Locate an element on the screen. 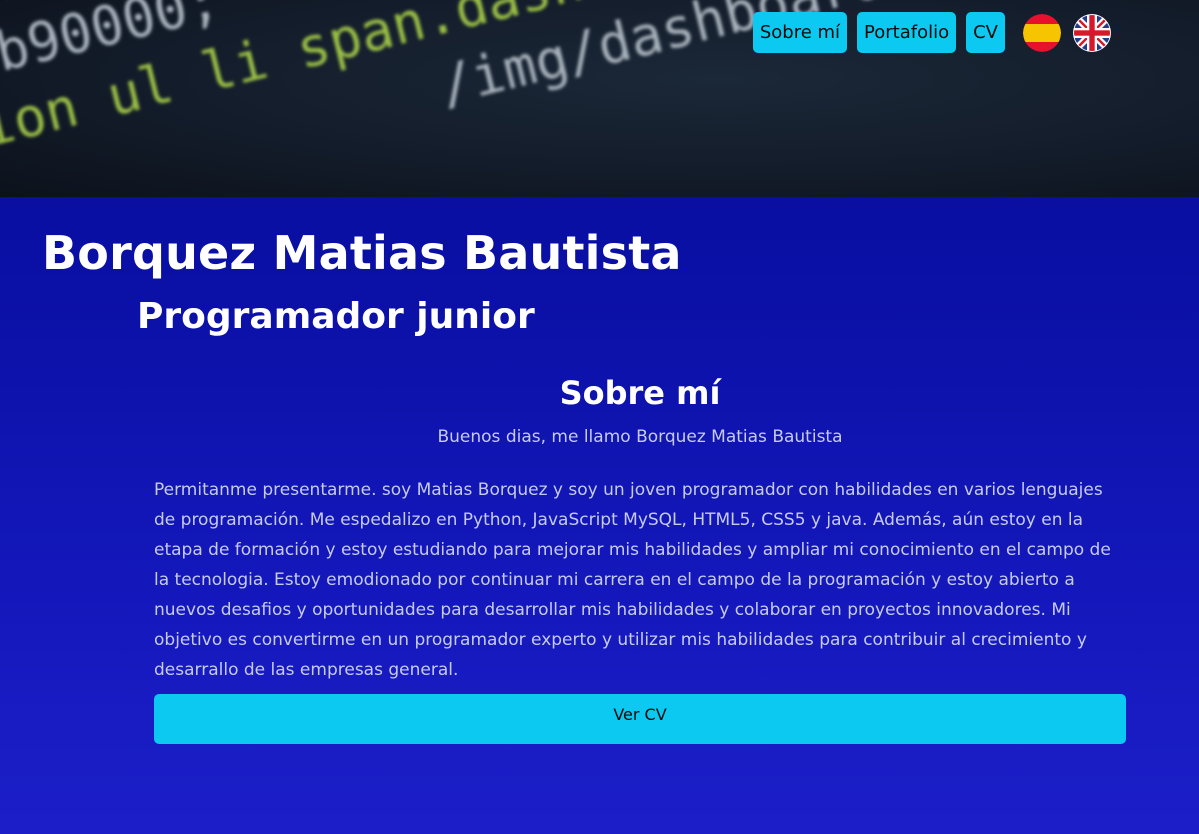 This screenshot has width=1199, height=834. view-cv-button: Ver CV is located at coordinates (640, 719).